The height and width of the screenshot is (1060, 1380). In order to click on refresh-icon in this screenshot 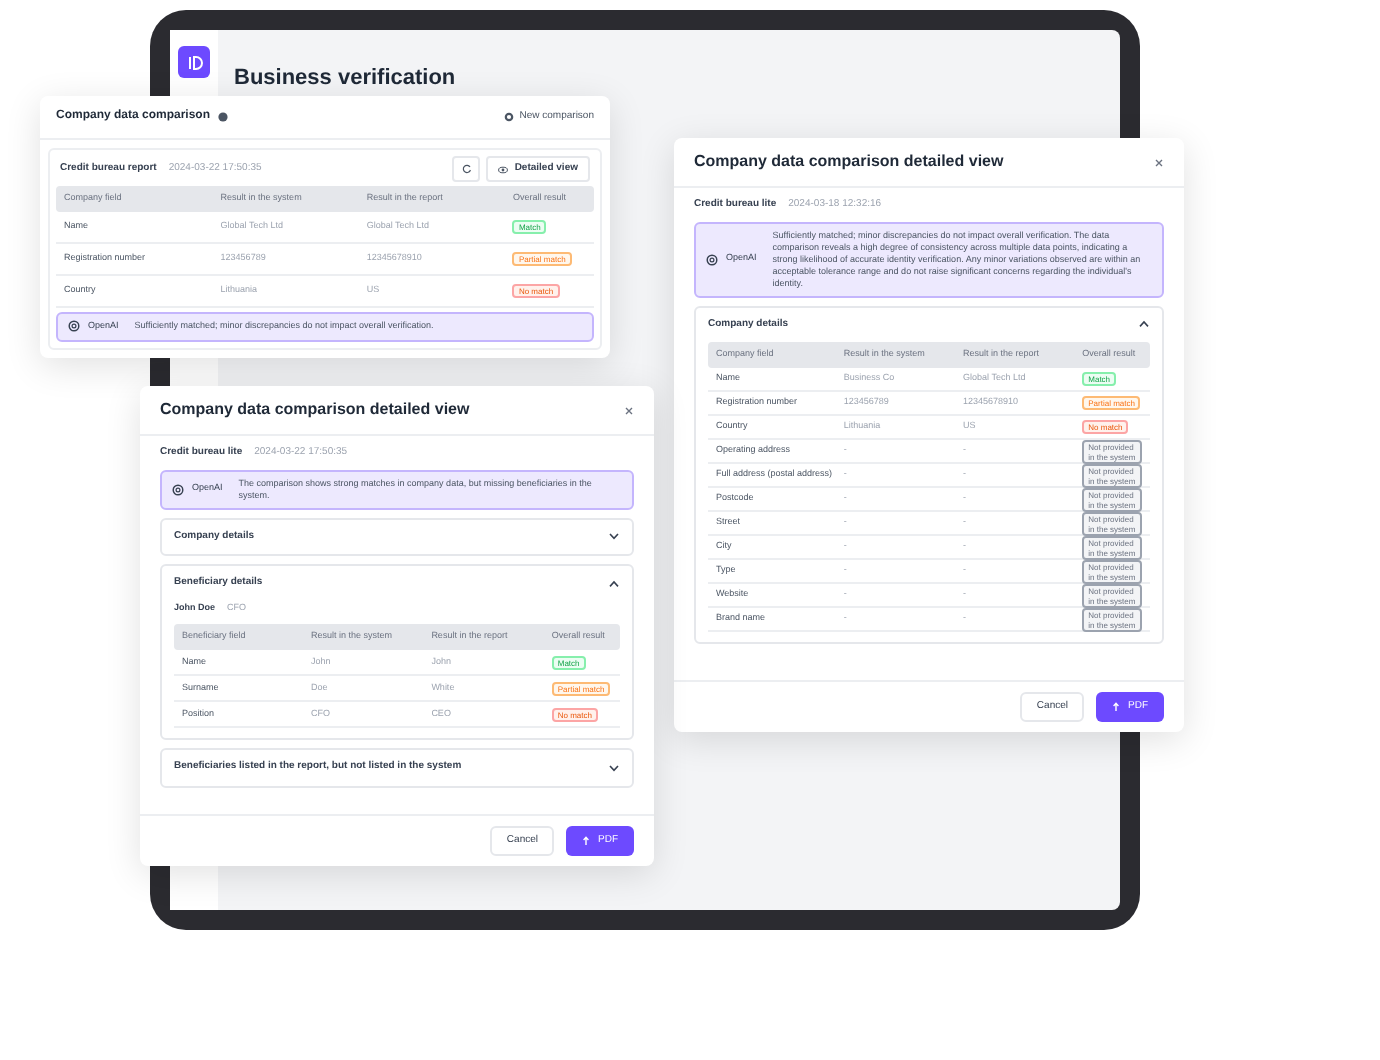, I will do `click(466, 169)`.